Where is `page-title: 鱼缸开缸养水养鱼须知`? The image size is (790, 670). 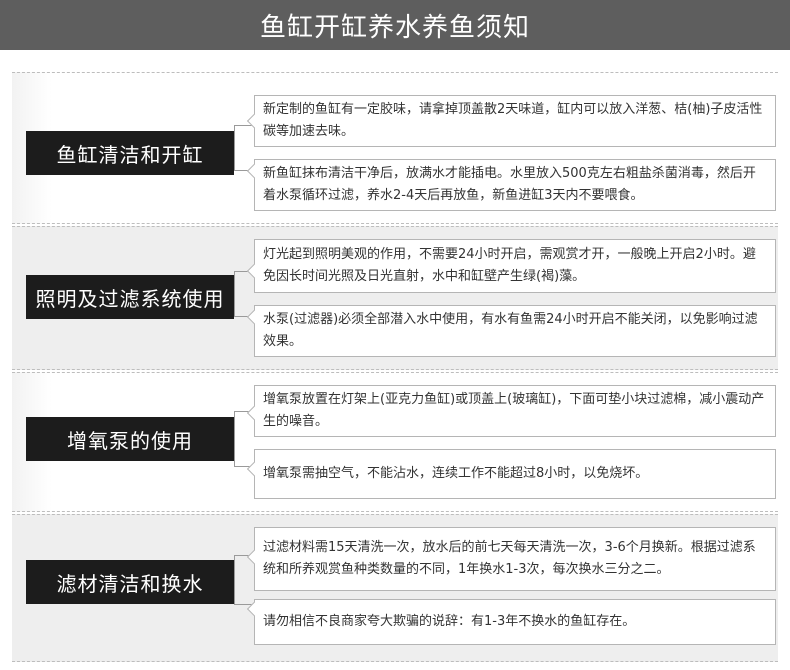
page-title: 鱼缸开缸养水养鱼须知 is located at coordinates (395, 25).